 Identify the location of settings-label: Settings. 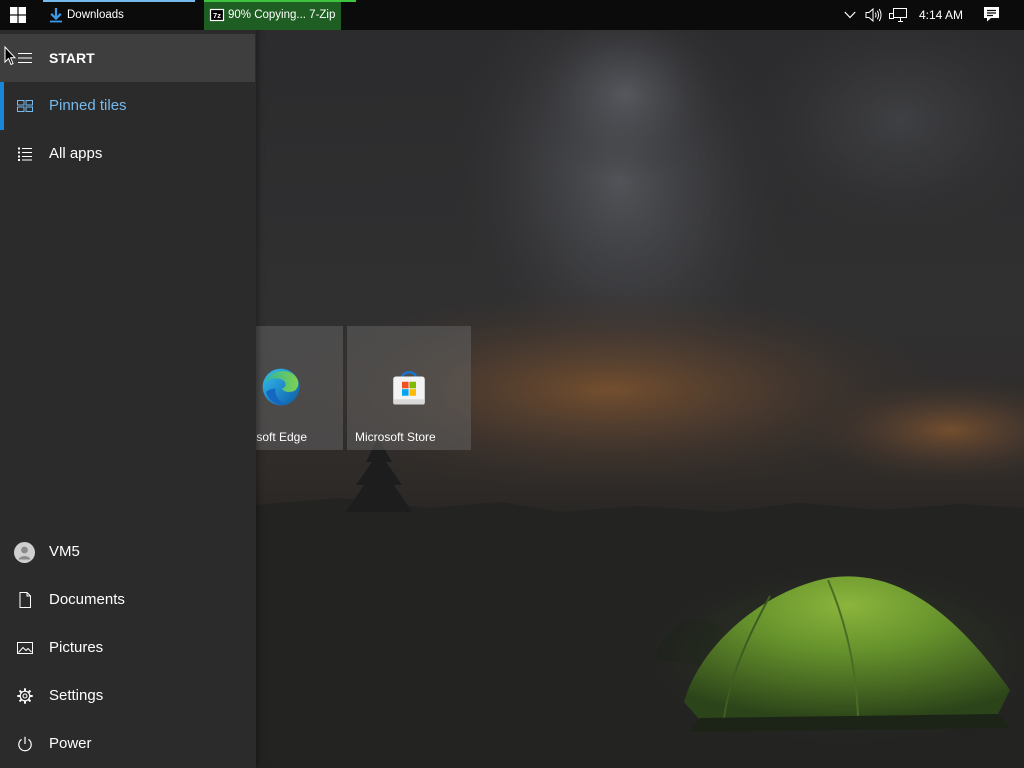
(76, 695).